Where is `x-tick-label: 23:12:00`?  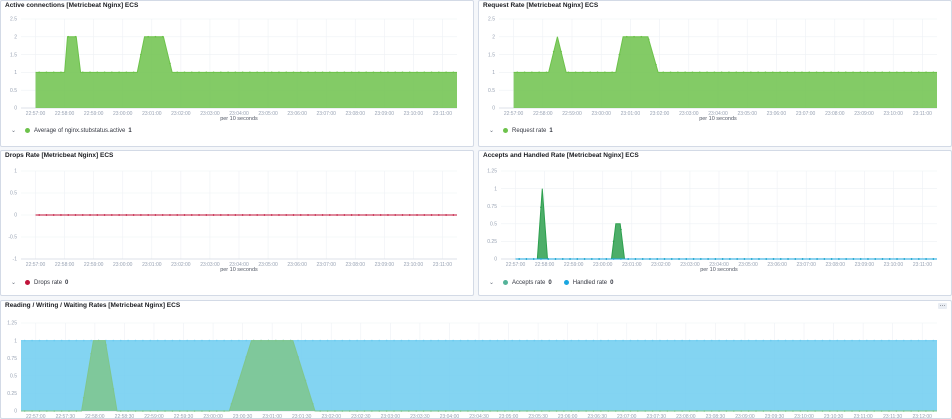 x-tick-label: 23:12:00 is located at coordinates (922, 416).